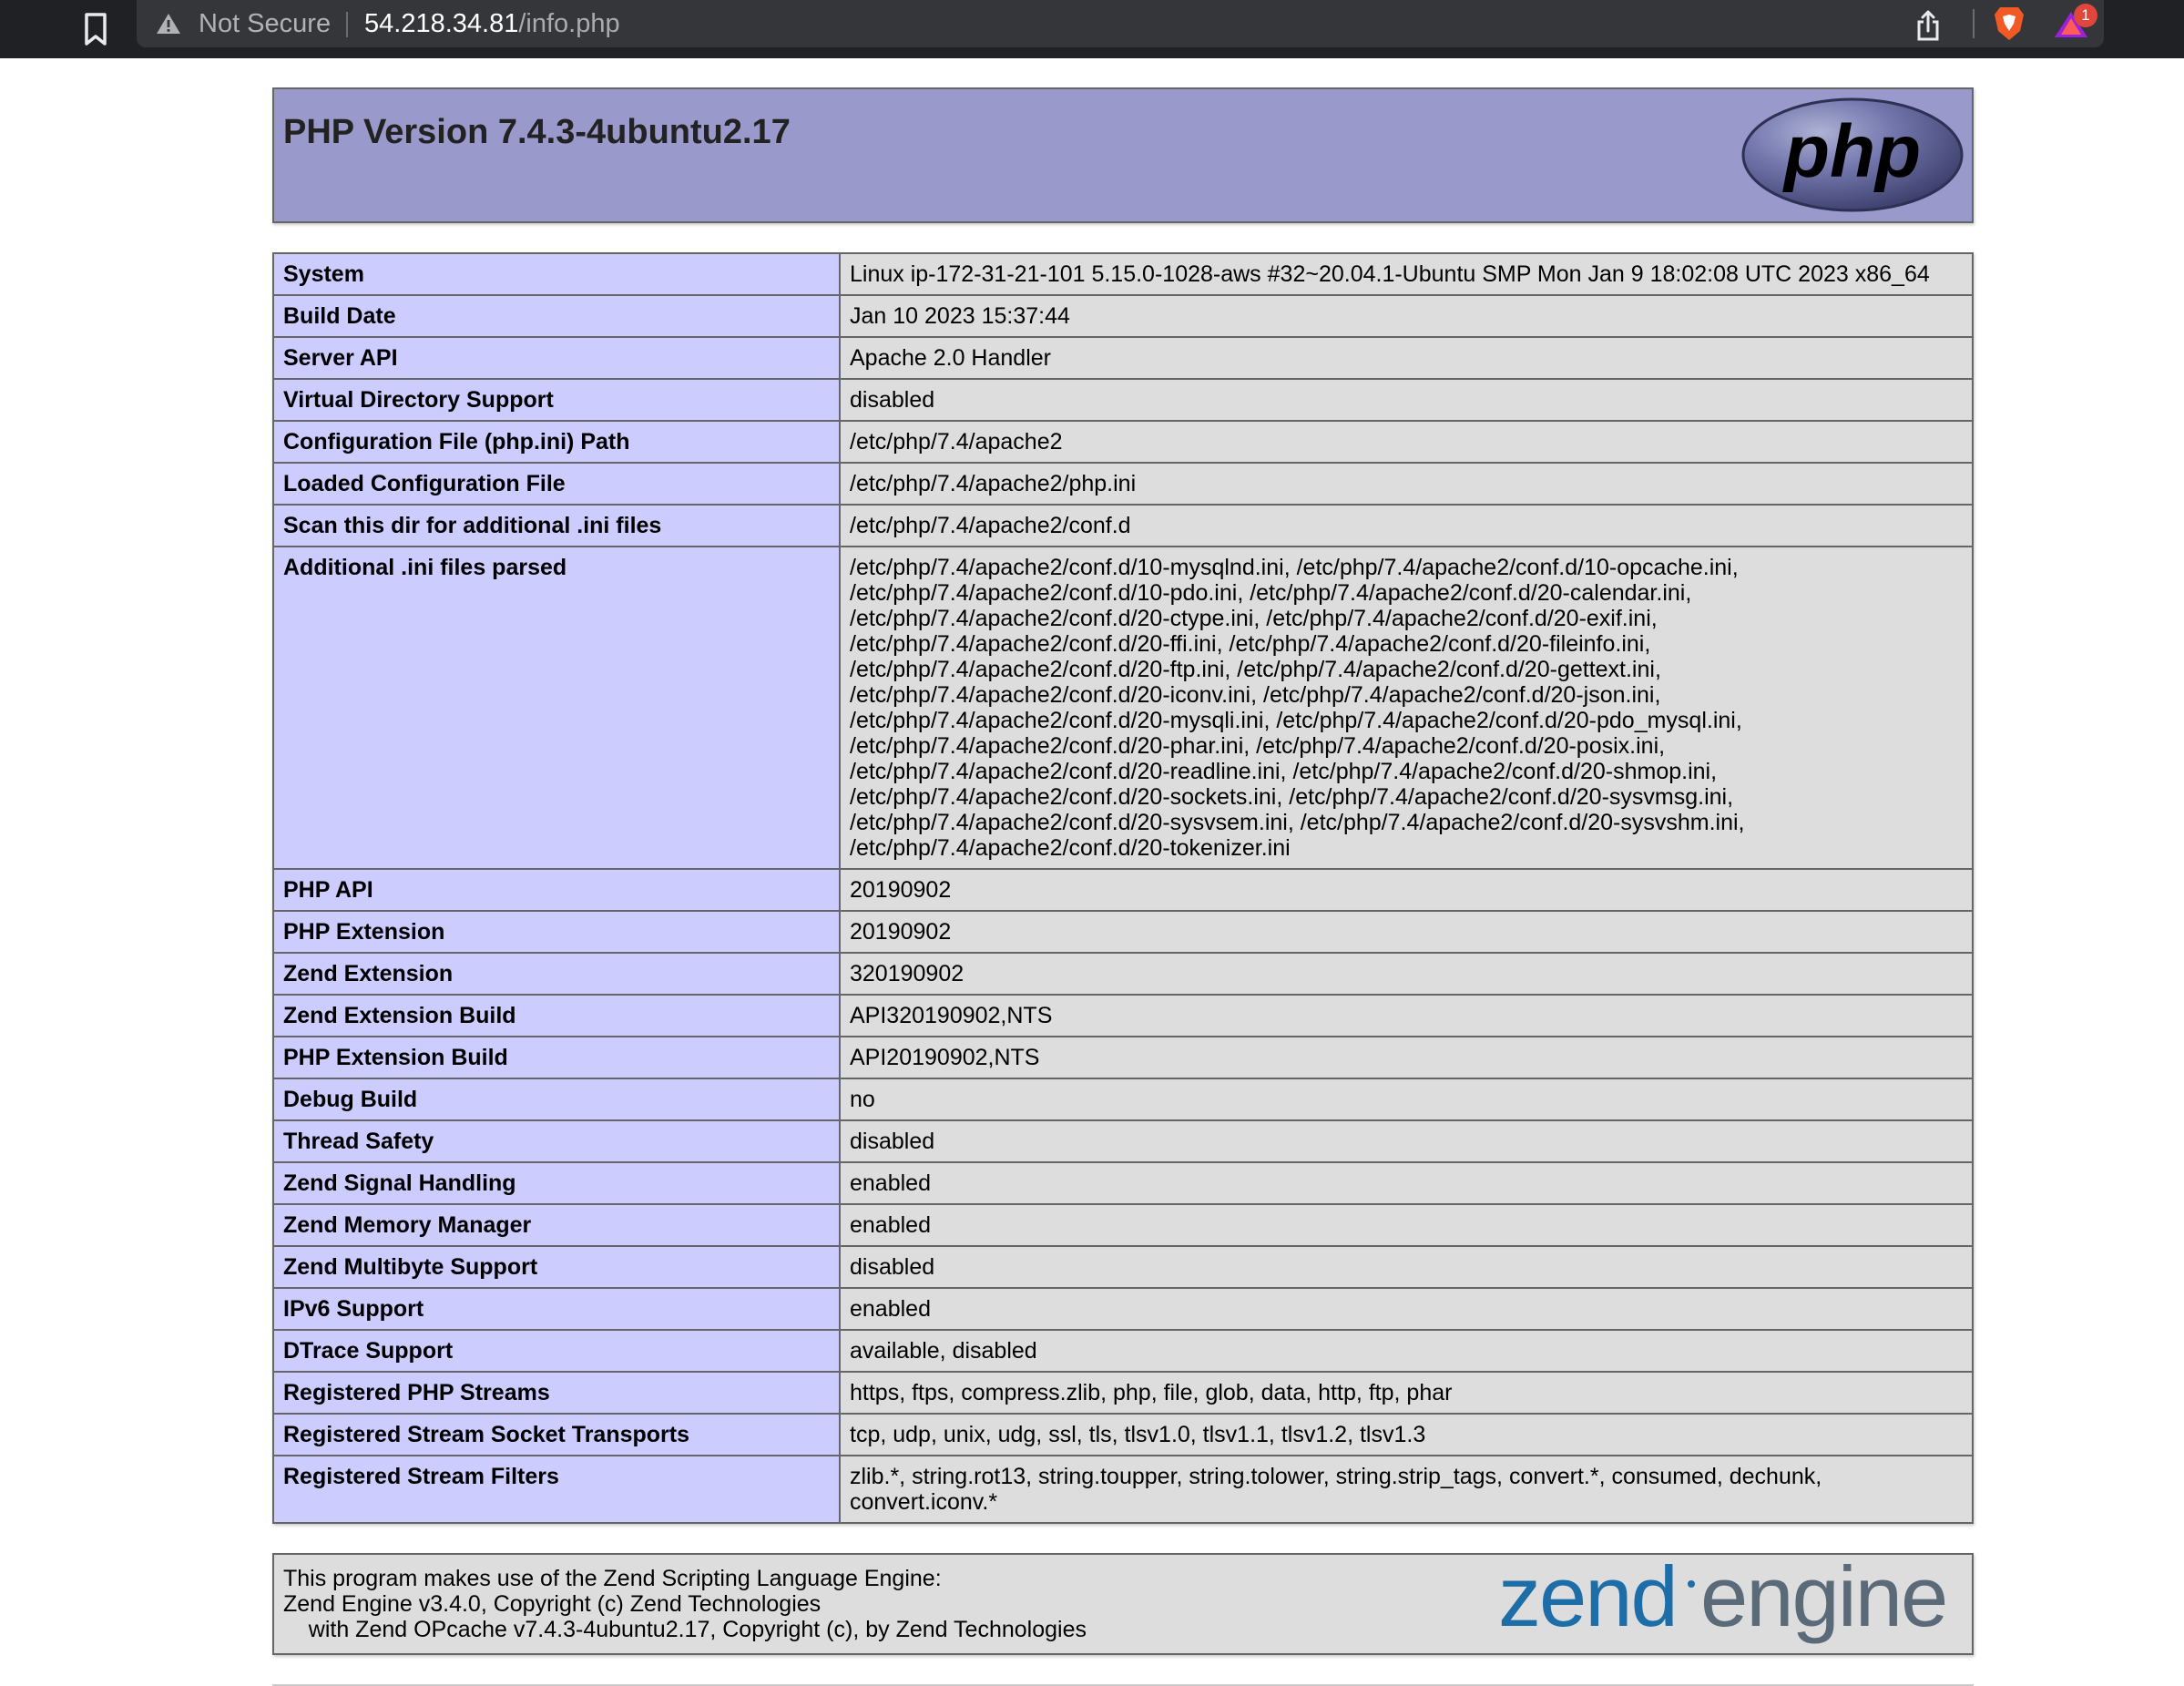 The height and width of the screenshot is (1686, 2184). I want to click on info-row: Zend Extension 320190902, so click(1123, 974).